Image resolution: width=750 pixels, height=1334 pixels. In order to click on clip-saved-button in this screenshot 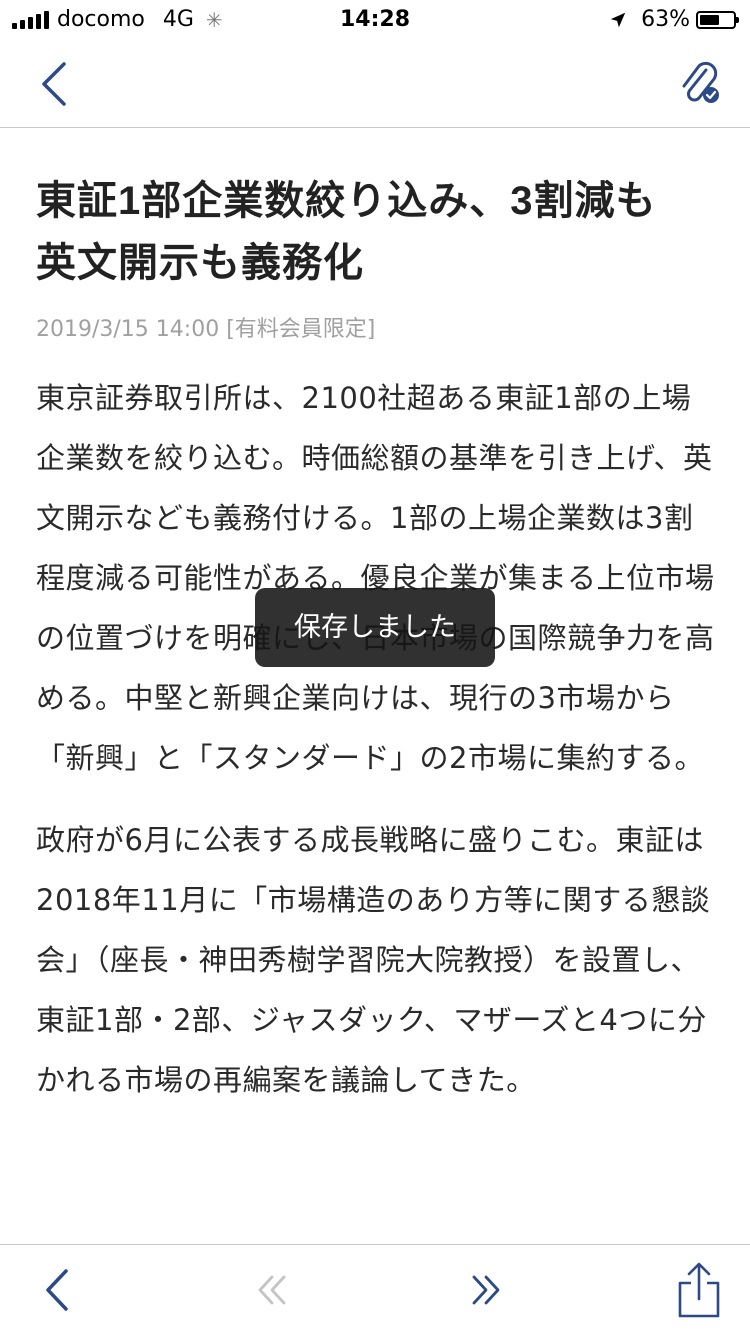, I will do `click(698, 82)`.